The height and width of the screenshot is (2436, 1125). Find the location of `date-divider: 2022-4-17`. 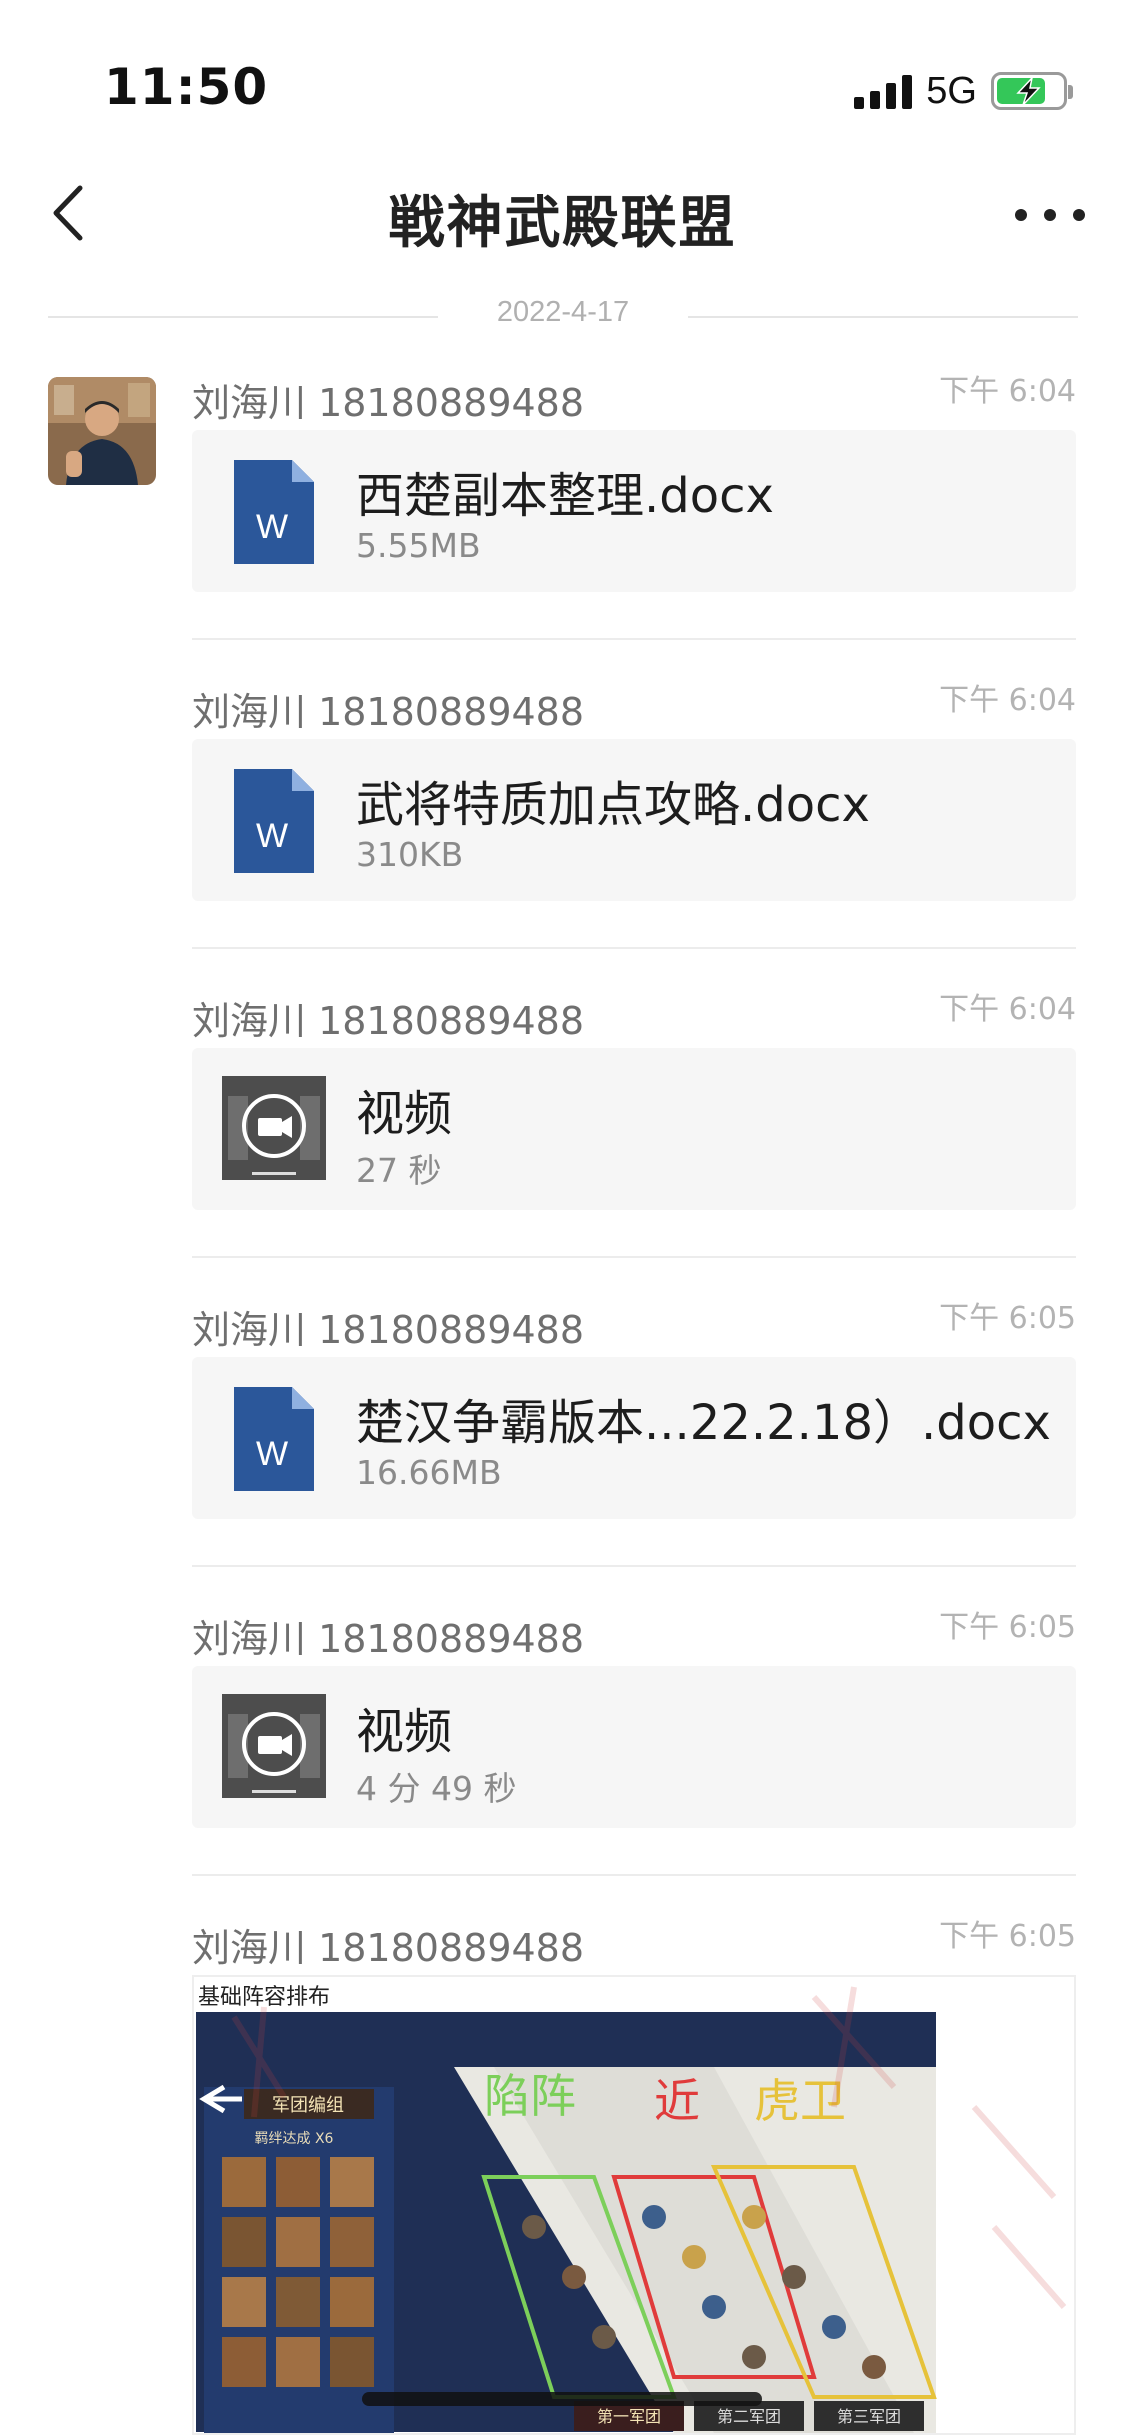

date-divider: 2022-4-17 is located at coordinates (563, 316).